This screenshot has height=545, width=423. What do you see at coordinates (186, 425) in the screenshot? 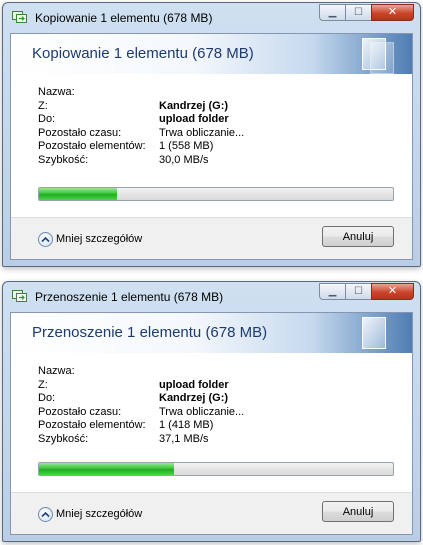
I see `detail-value: 1 (418 MB)` at bounding box center [186, 425].